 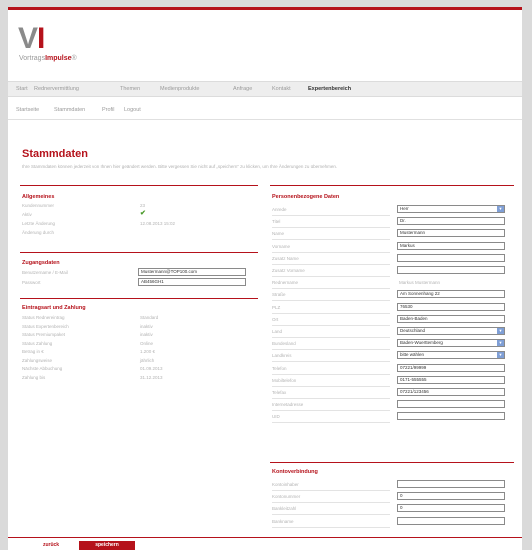 I want to click on zusatz-name-input, so click(x=451, y=257).